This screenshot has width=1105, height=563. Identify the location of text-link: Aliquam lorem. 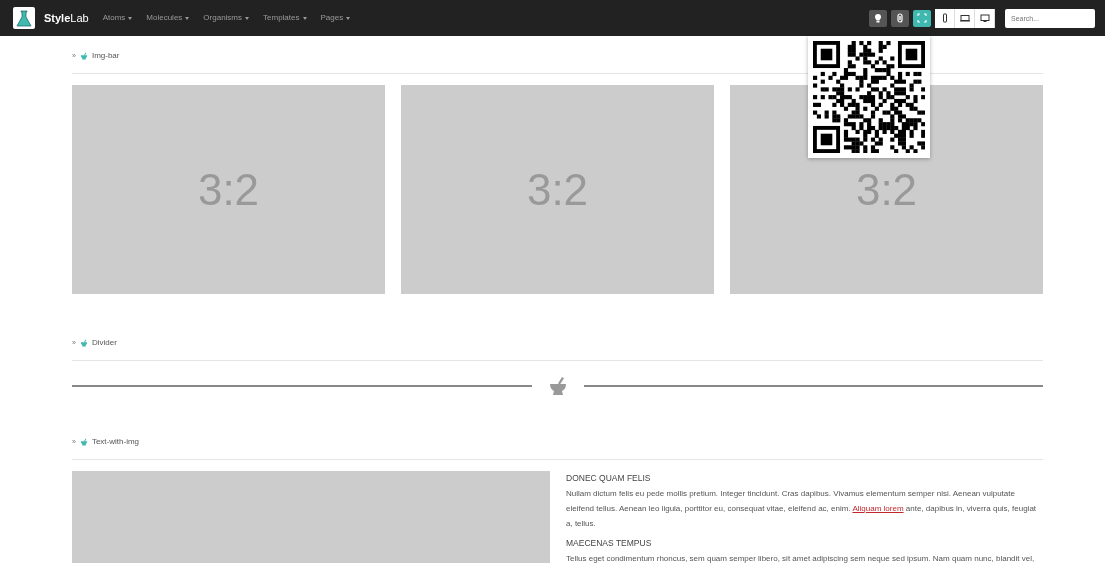
(878, 508).